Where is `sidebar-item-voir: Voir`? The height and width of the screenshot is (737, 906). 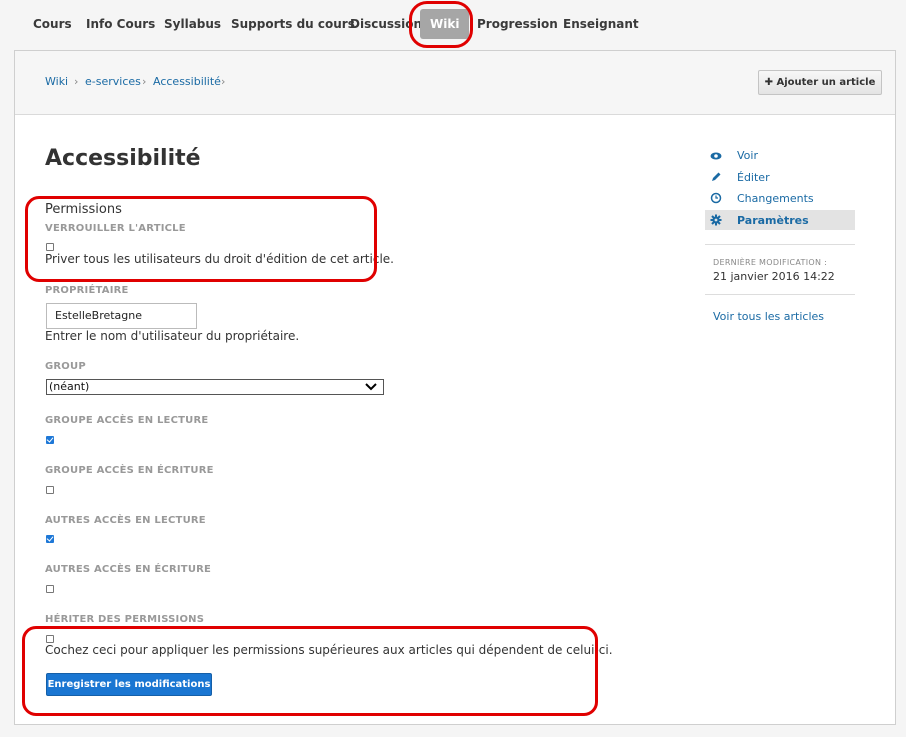
sidebar-item-voir: Voir is located at coordinates (747, 155).